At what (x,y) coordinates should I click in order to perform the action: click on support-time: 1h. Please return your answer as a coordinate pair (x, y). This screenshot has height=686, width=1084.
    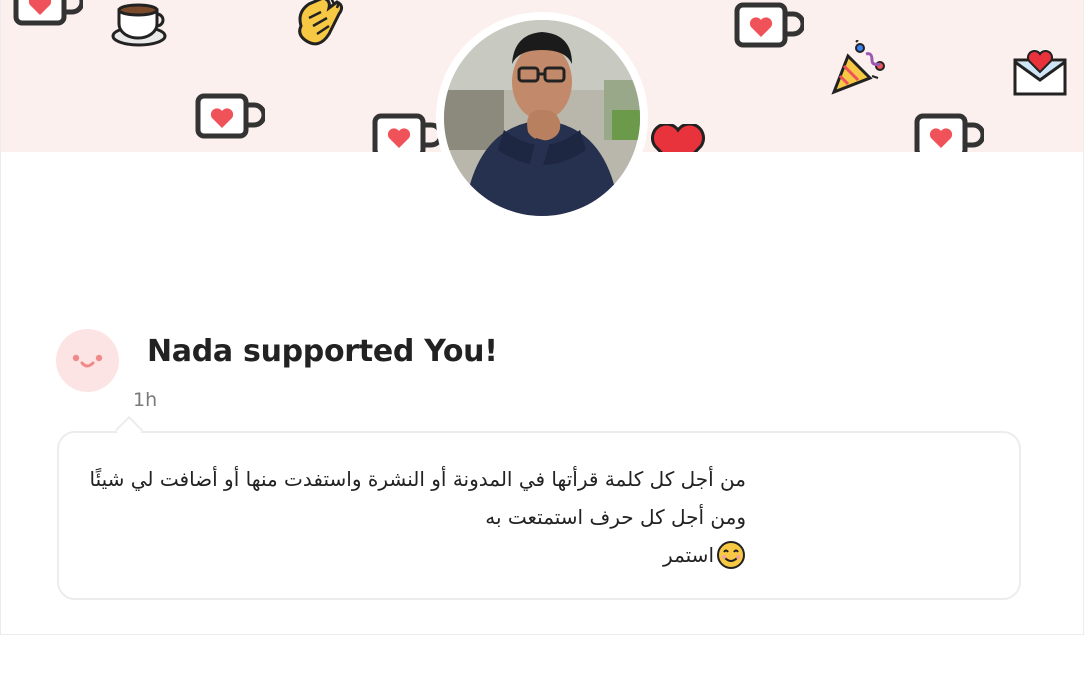
    Looking at the image, I should click on (145, 400).